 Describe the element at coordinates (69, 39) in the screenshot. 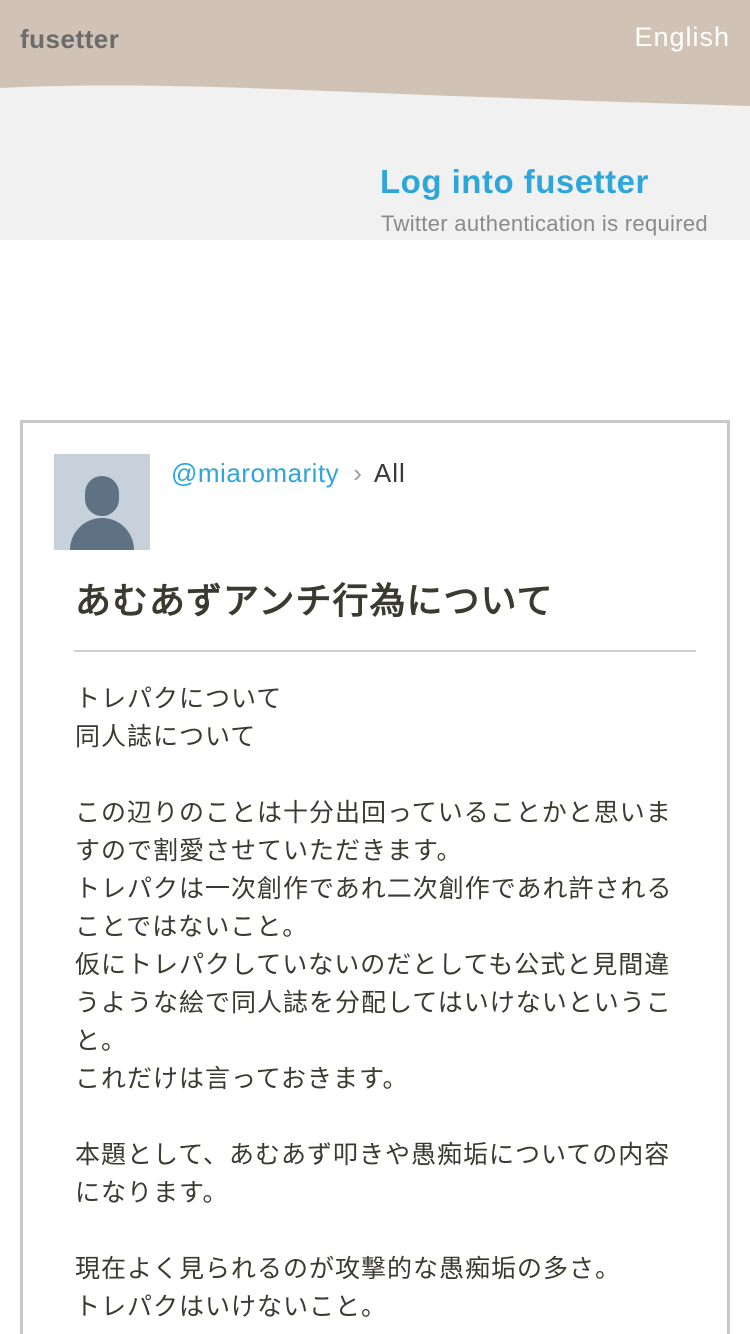

I see `site-logo: fusetter` at that location.